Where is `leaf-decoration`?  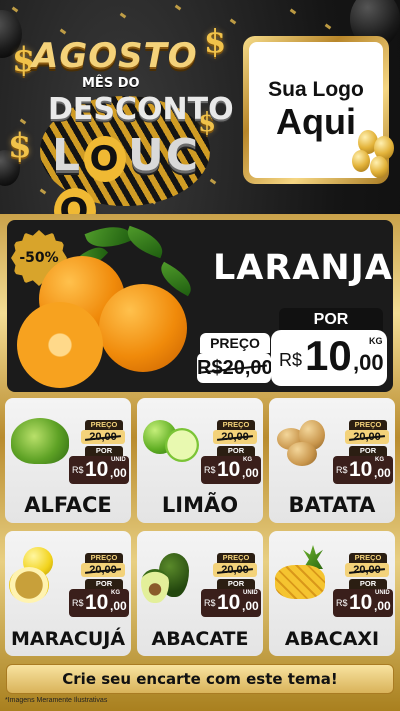
leaf-decoration is located at coordinates (145, 242).